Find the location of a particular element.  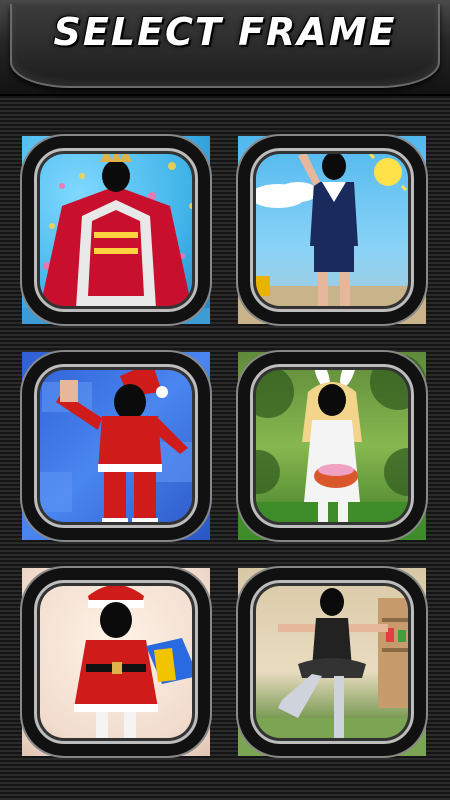

frame-card-bunny-girl is located at coordinates (332, 446).